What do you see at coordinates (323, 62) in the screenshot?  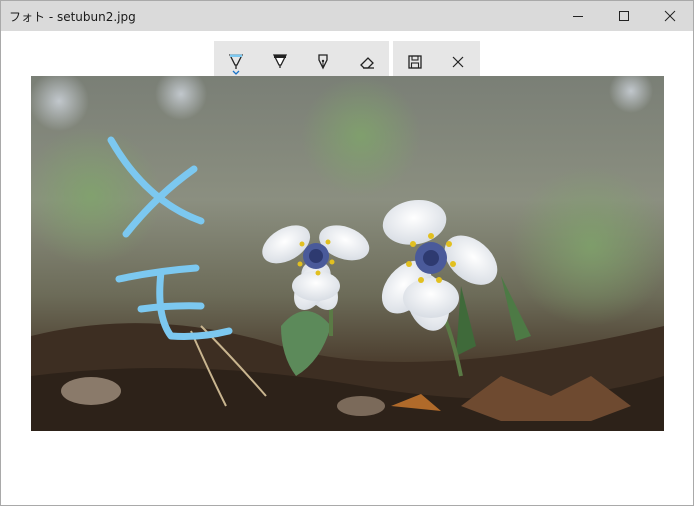 I see `calligraphy-pen-icon` at bounding box center [323, 62].